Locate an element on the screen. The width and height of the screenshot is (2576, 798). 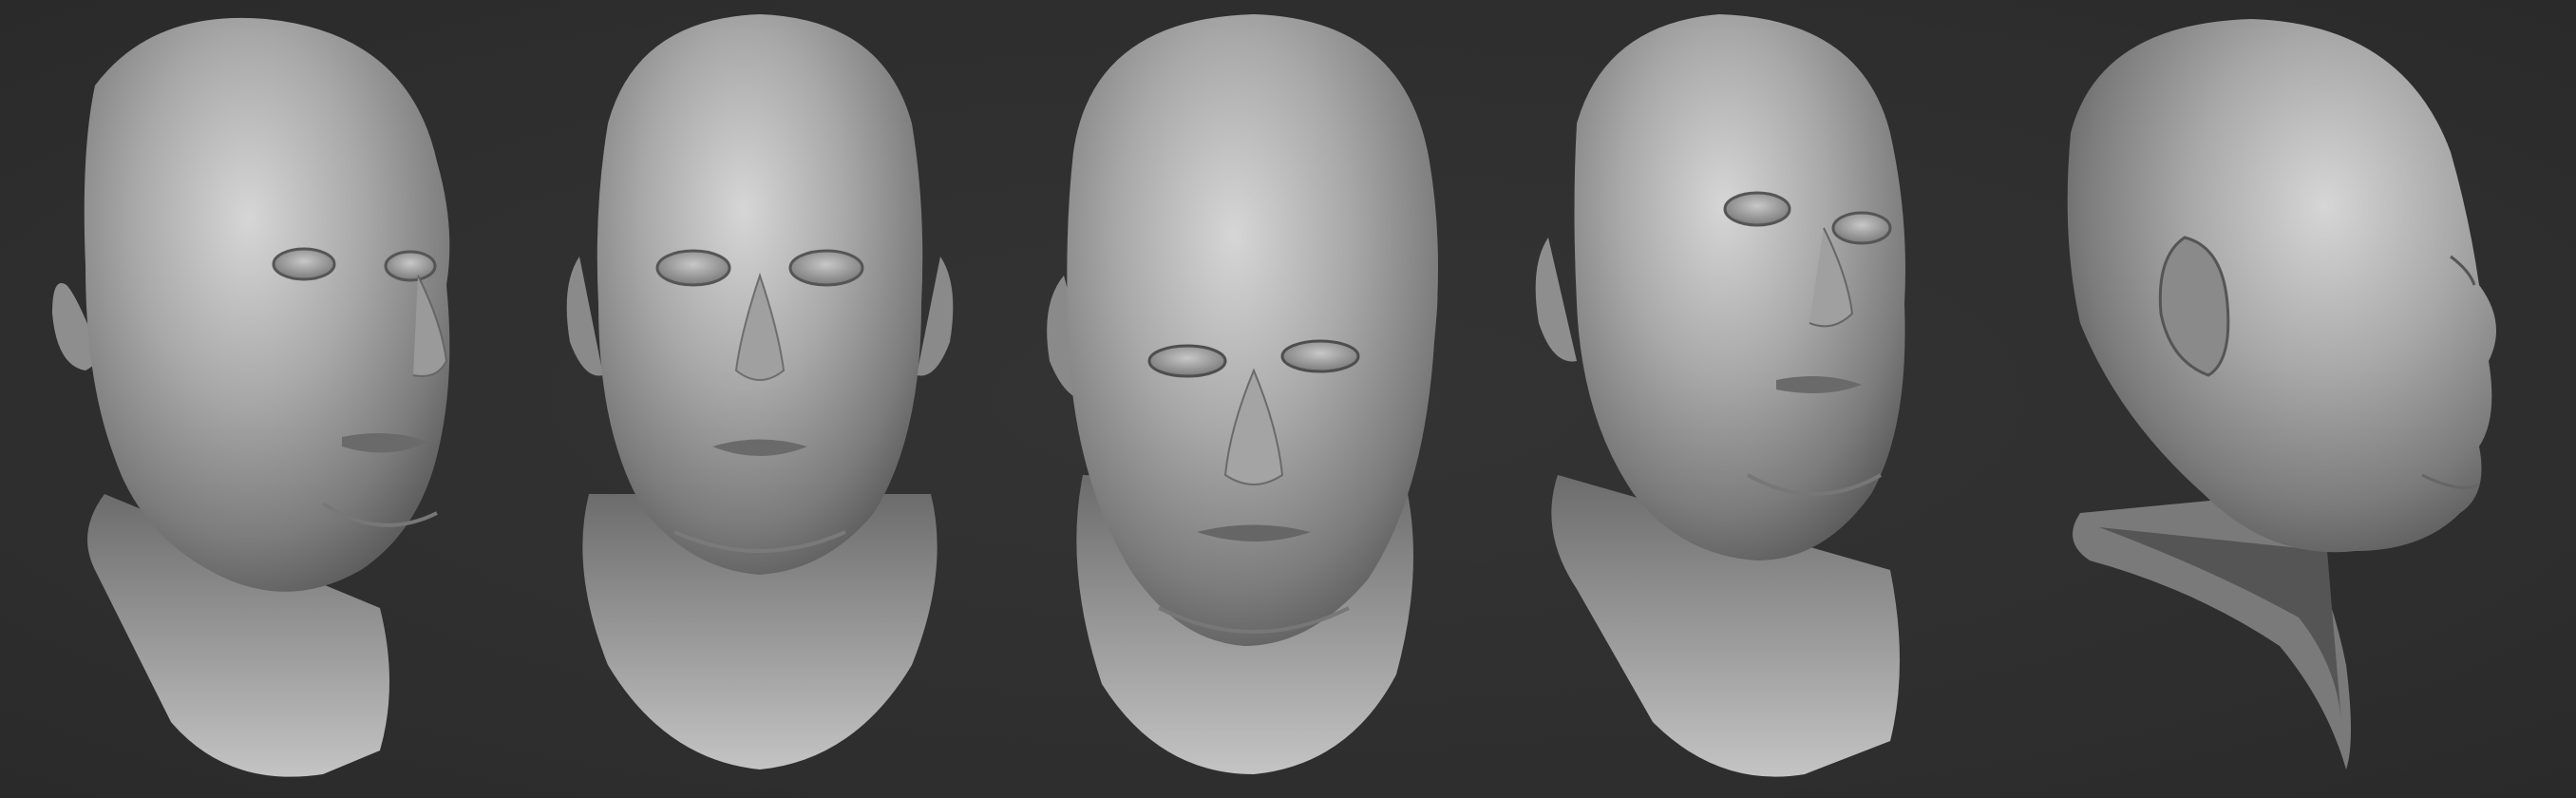
head-front-tilted-icon is located at coordinates (1242, 394).